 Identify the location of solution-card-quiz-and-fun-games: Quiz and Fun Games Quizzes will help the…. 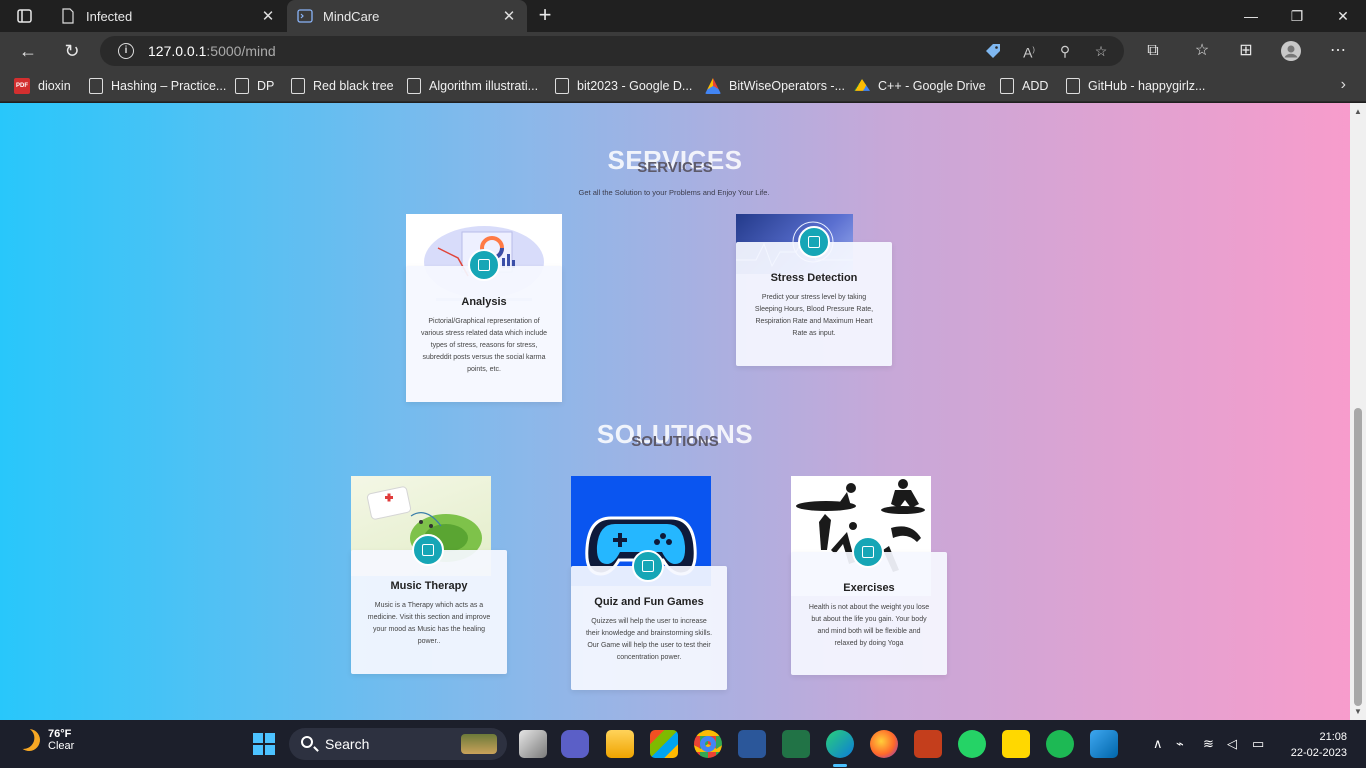
(649, 583).